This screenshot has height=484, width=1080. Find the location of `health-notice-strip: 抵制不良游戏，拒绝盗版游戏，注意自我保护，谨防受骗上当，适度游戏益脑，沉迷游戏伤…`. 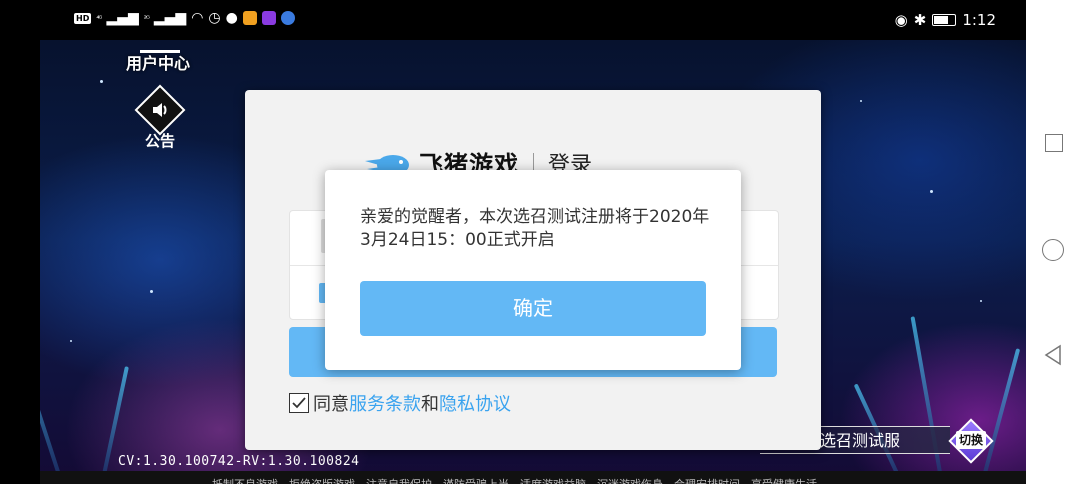

health-notice-strip: 抵制不良游戏，拒绝盗版游戏，注意自我保护，谨防受骗上当，适度游戏益脑，沉迷游戏伤… is located at coordinates (533, 477).